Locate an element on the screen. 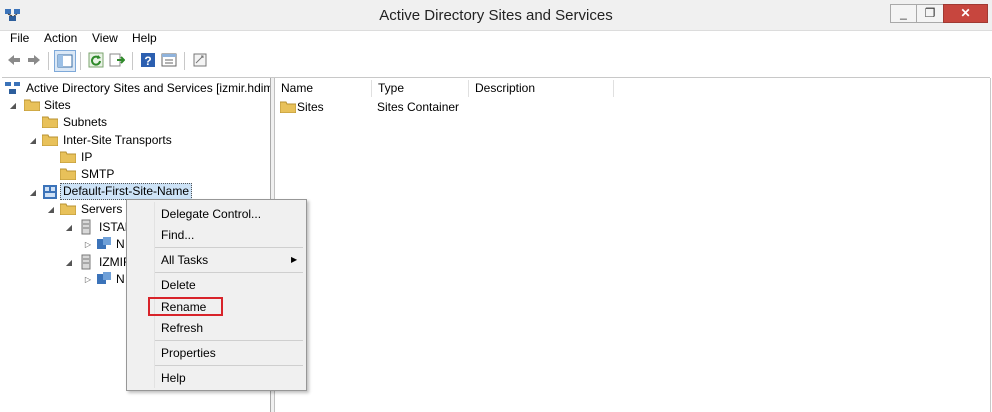 The width and height of the screenshot is (992, 412). tree-label-subnets: Subnets is located at coordinates (85, 122).